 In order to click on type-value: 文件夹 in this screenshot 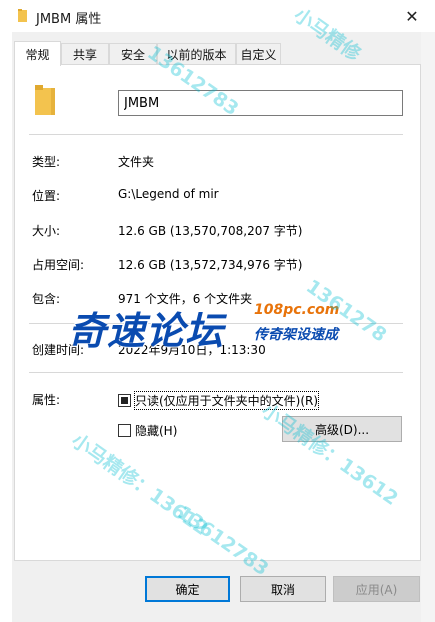, I will do `click(136, 162)`.